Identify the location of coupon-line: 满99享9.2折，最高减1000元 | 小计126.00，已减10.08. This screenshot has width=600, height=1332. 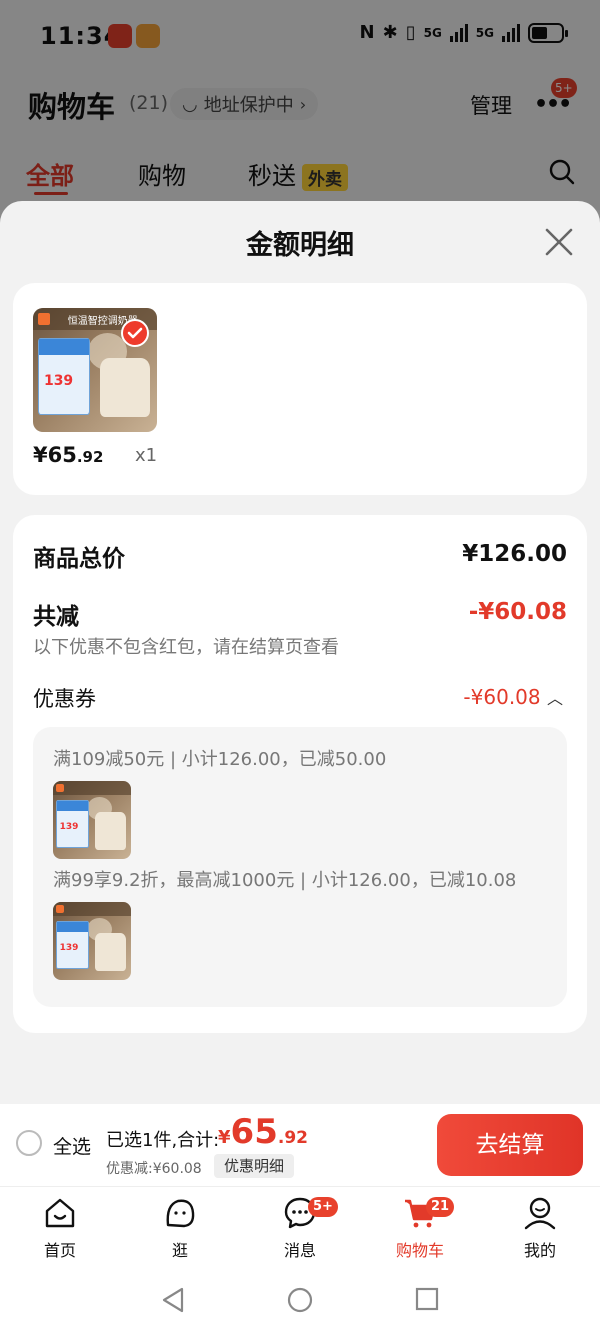
(285, 880).